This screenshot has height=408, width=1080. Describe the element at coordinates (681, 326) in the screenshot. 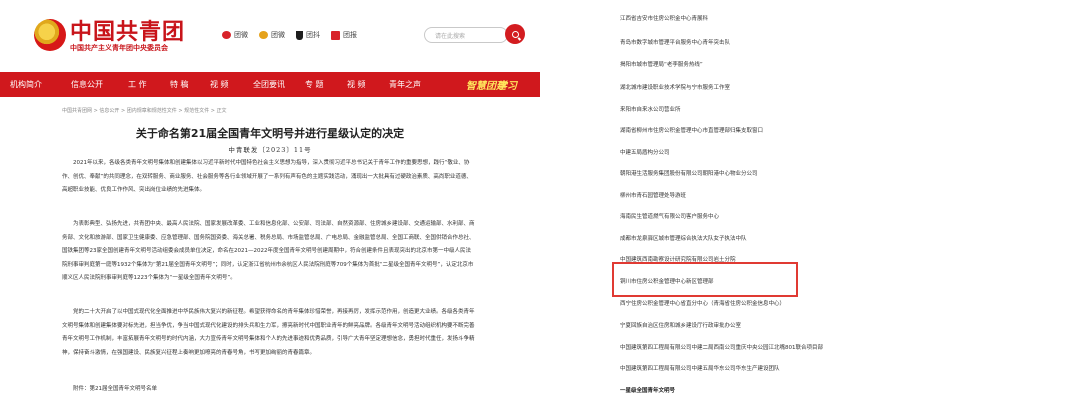

I see `list-item: 宁夏回族自治区住房和城乡建设厅行政审批办公室` at that location.